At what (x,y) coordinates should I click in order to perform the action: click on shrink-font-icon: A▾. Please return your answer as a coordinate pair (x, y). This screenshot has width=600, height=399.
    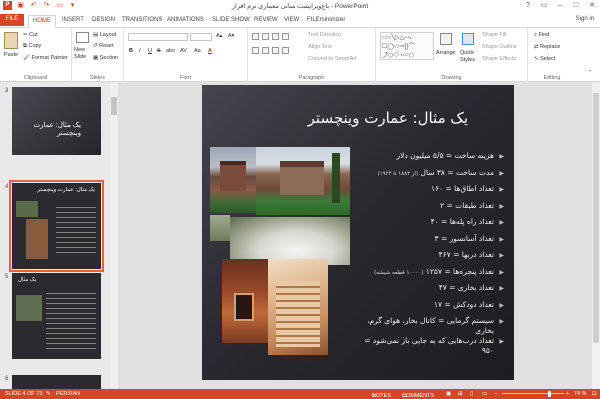
    Looking at the image, I should click on (231, 36).